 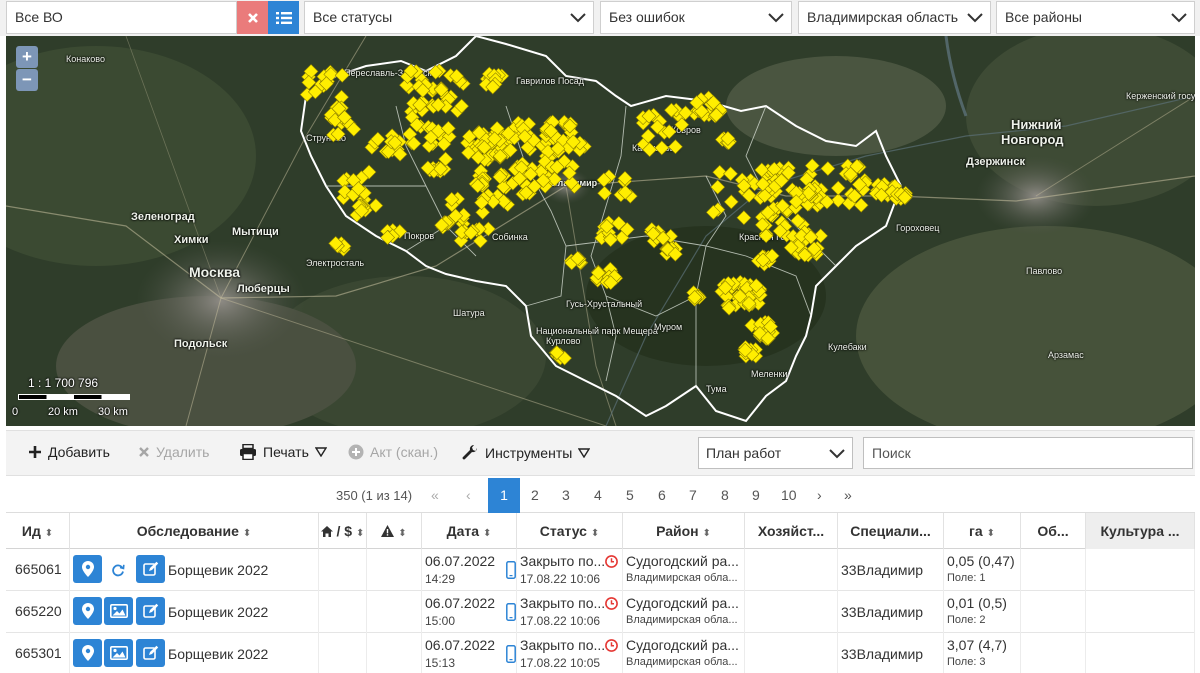 I want to click on pager-page-2: 2, so click(x=535, y=495).